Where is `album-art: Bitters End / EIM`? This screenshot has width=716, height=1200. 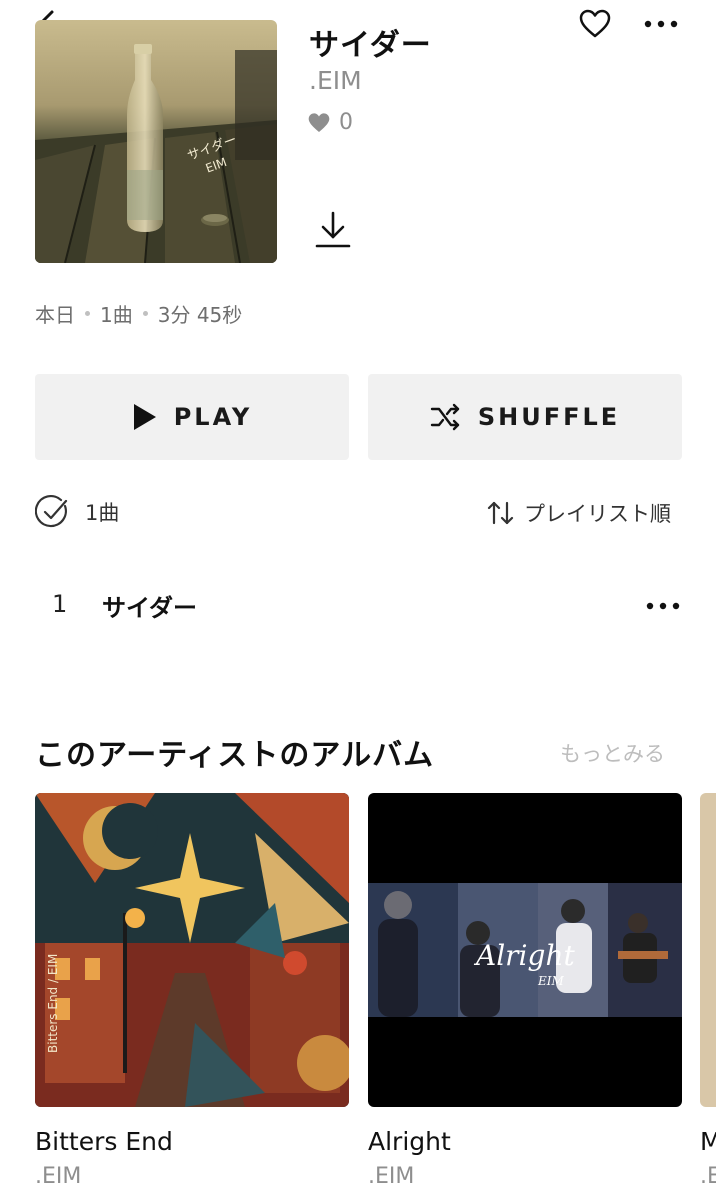
album-art: Bitters End / EIM is located at coordinates (192, 950).